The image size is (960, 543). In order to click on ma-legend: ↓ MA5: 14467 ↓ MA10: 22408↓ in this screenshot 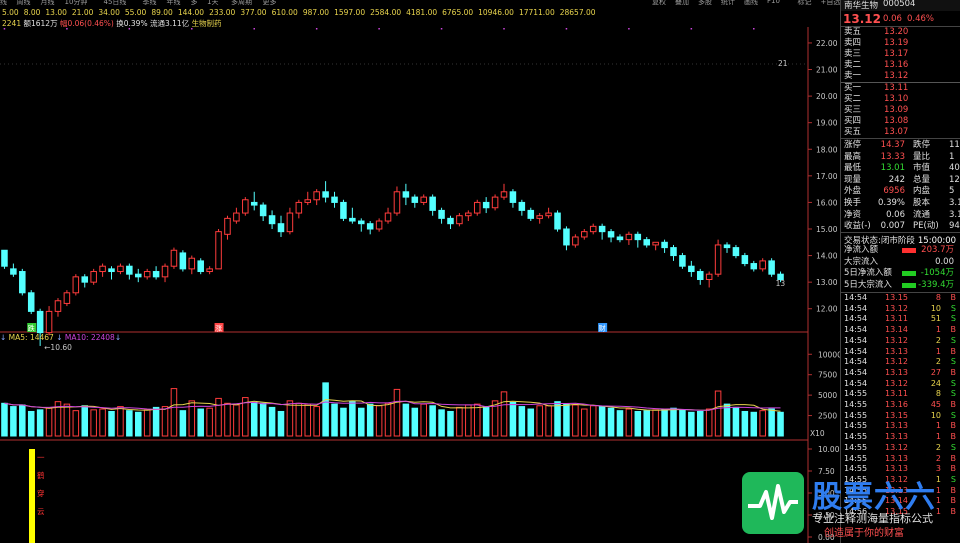, I will do `click(61, 337)`.